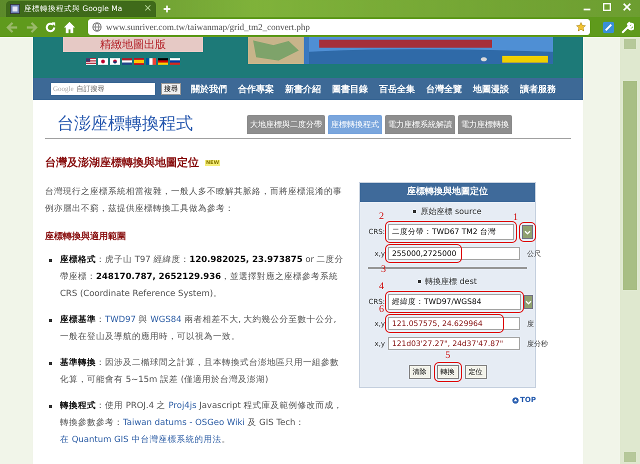 This screenshot has height=464, width=640. What do you see at coordinates (125, 124) in the screenshot?
I see `page-title: 台澎座標轉換程式` at bounding box center [125, 124].